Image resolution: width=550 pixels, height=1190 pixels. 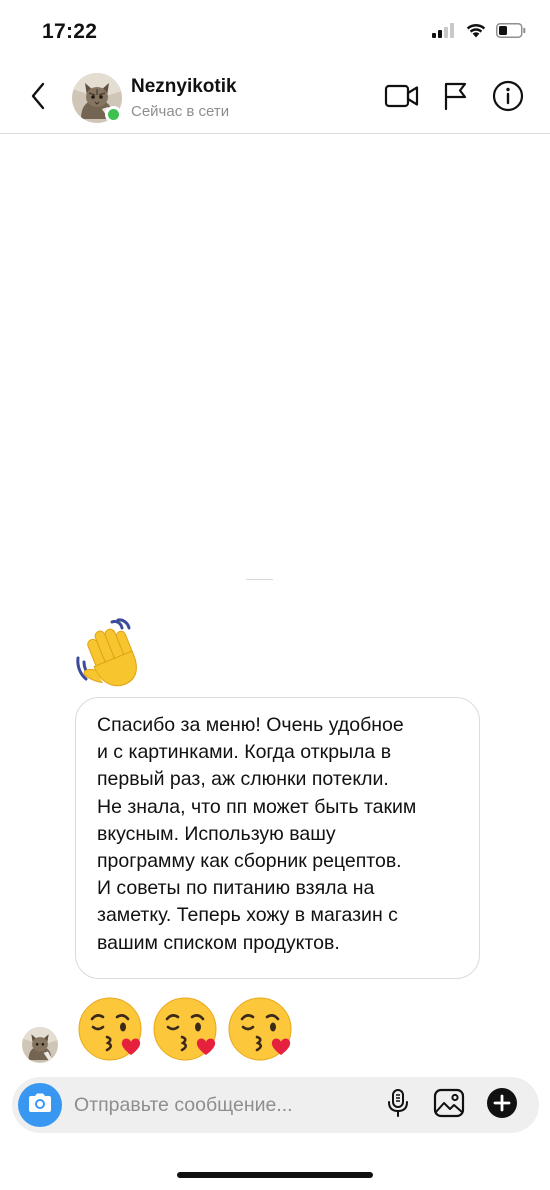 I want to click on voice-message-button, so click(x=398, y=1105).